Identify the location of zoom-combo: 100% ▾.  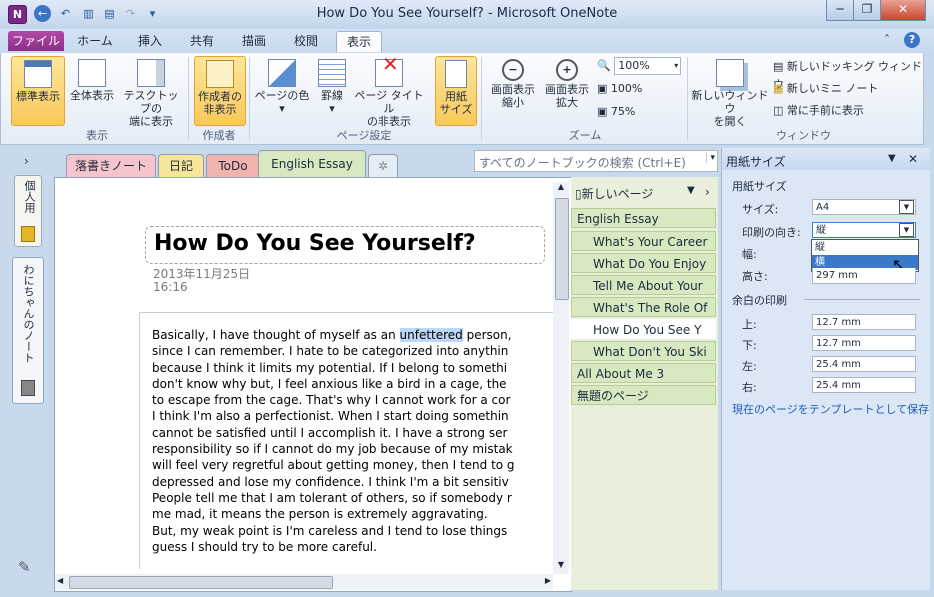
(648, 66).